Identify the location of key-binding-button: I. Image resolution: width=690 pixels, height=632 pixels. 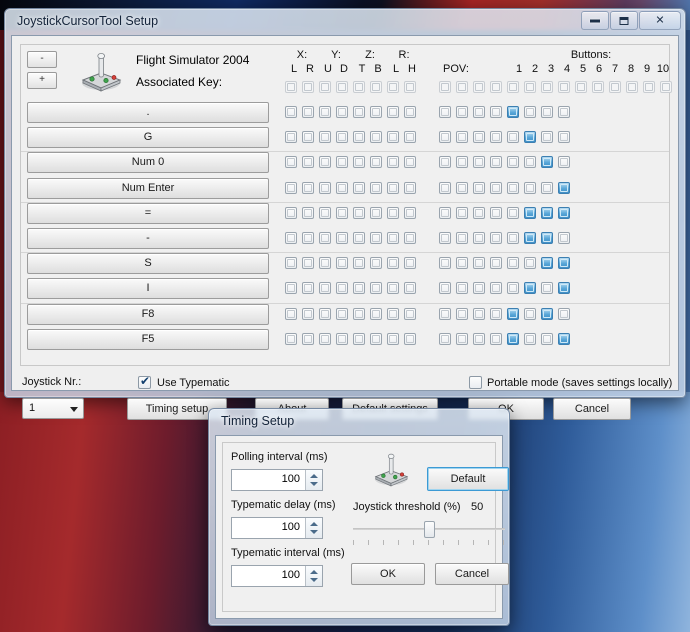
(148, 289).